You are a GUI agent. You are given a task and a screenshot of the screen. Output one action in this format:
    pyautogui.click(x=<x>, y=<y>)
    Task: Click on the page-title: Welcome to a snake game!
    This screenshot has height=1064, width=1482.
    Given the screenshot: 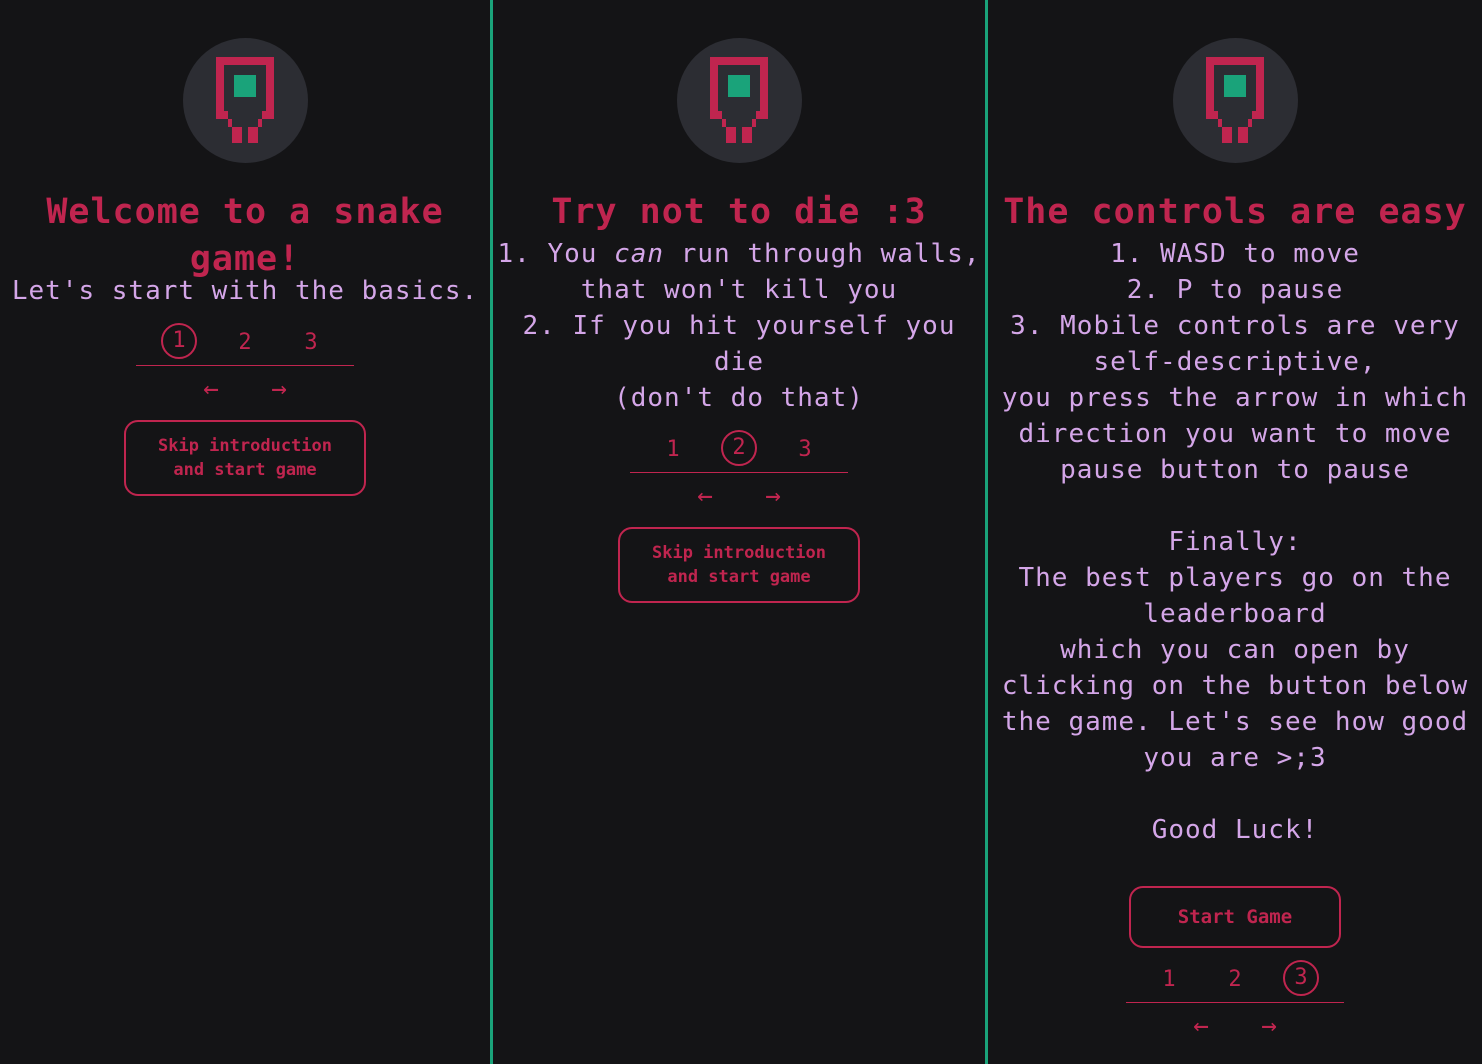 What is the action you would take?
    pyautogui.click(x=245, y=235)
    